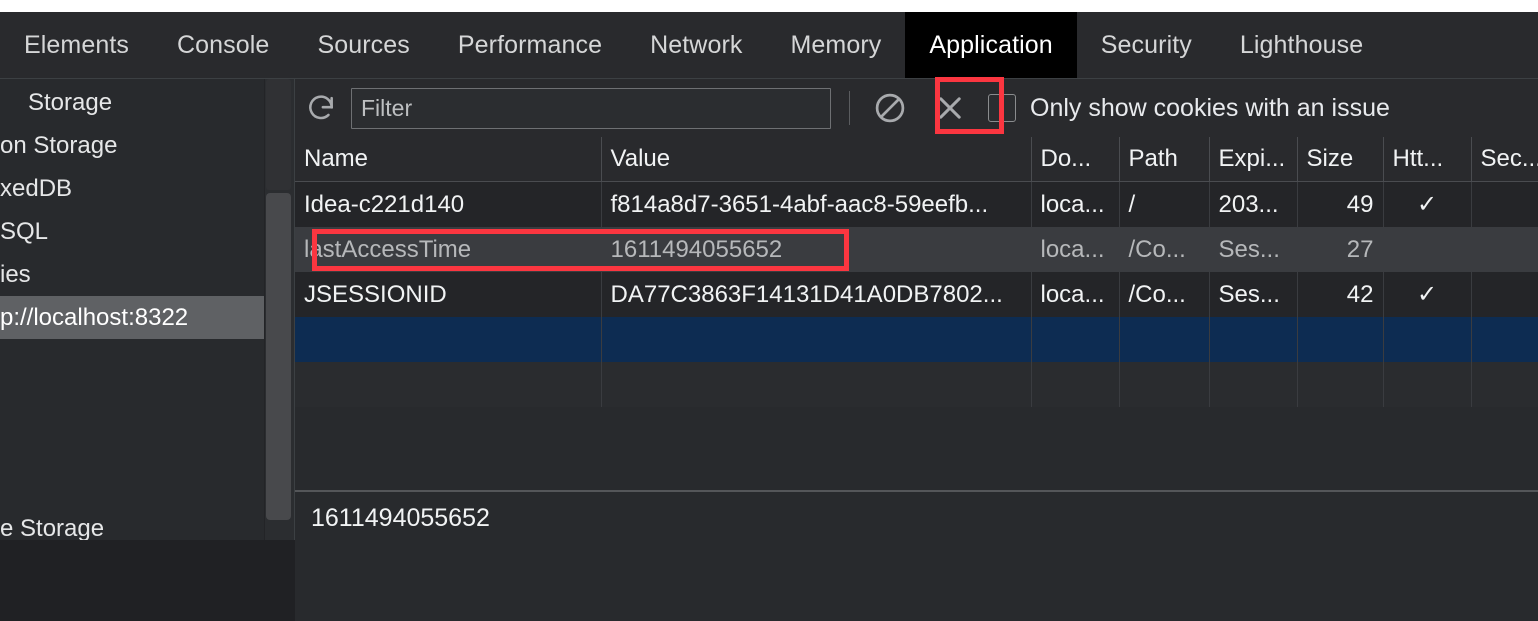 The width and height of the screenshot is (1538, 621). I want to click on sidebar-item-label: ies, so click(15, 274).